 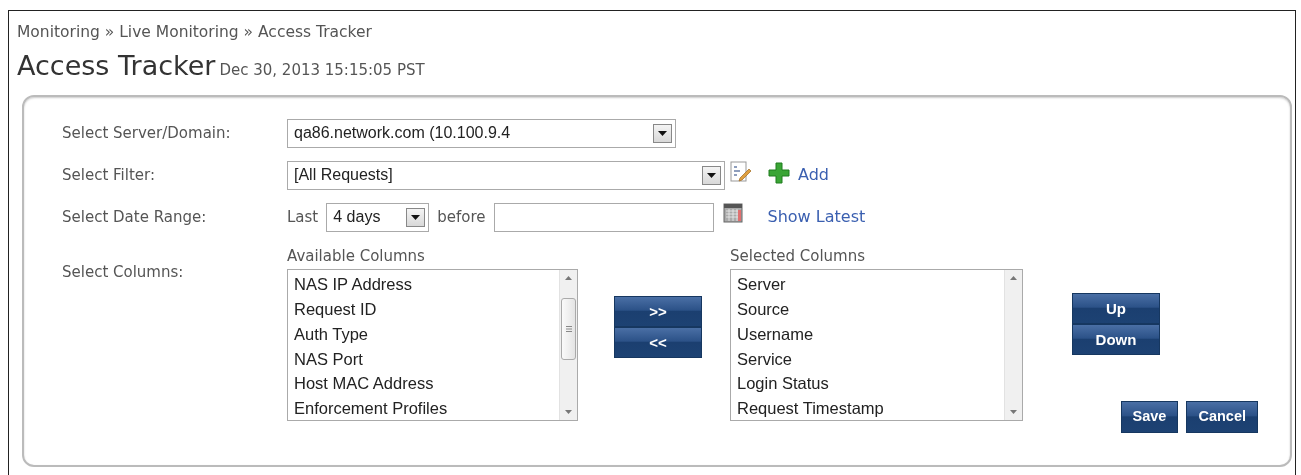 I want to click on order-button: Up, so click(x=1116, y=308).